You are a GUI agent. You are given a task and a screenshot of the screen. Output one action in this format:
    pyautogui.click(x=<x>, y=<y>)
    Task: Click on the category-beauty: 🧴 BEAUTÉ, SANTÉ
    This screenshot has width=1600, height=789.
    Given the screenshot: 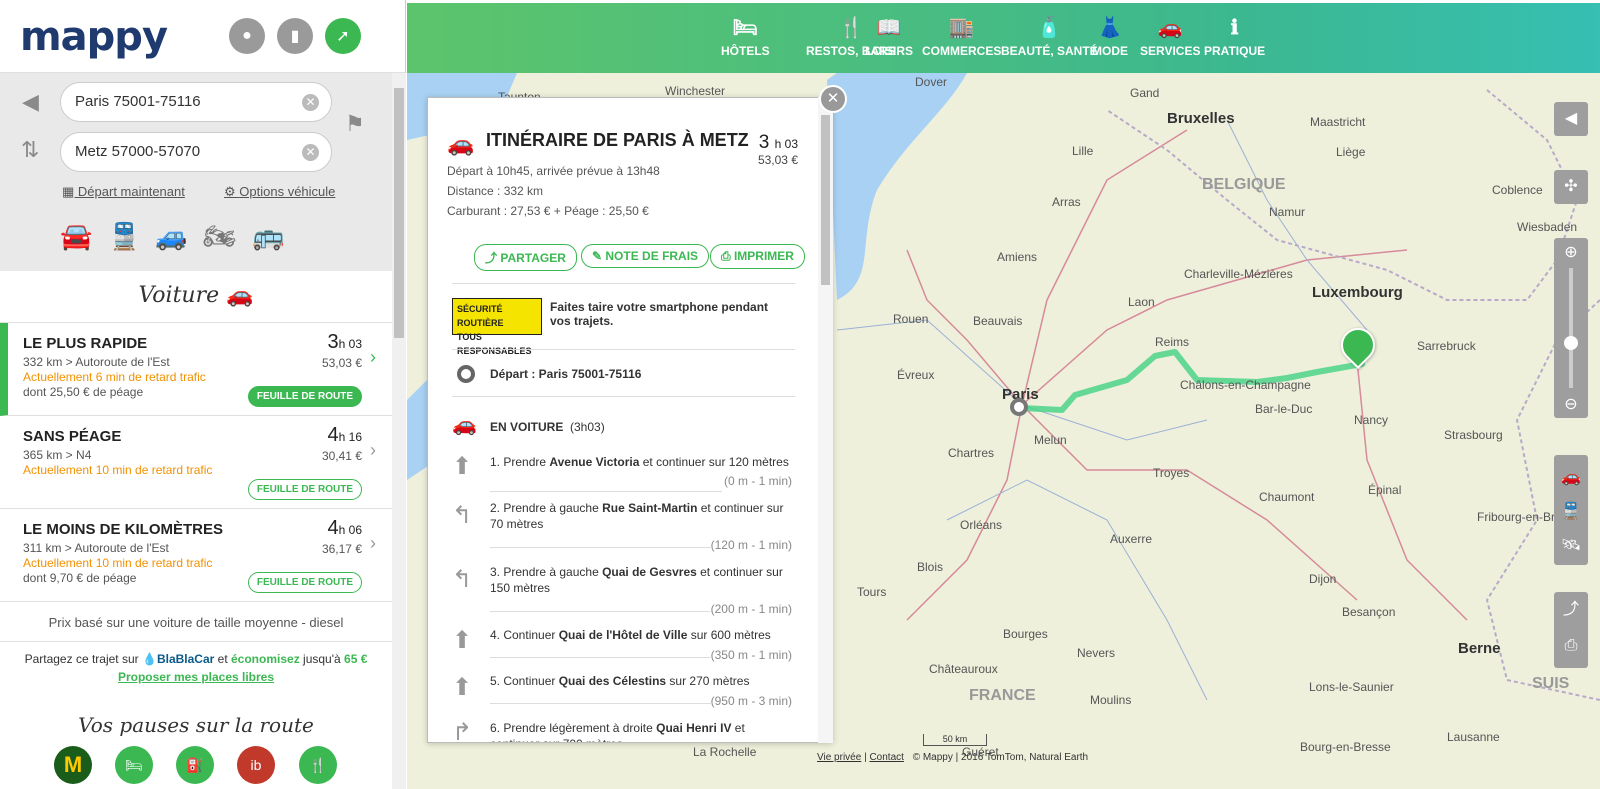 What is the action you would take?
    pyautogui.click(x=1049, y=36)
    